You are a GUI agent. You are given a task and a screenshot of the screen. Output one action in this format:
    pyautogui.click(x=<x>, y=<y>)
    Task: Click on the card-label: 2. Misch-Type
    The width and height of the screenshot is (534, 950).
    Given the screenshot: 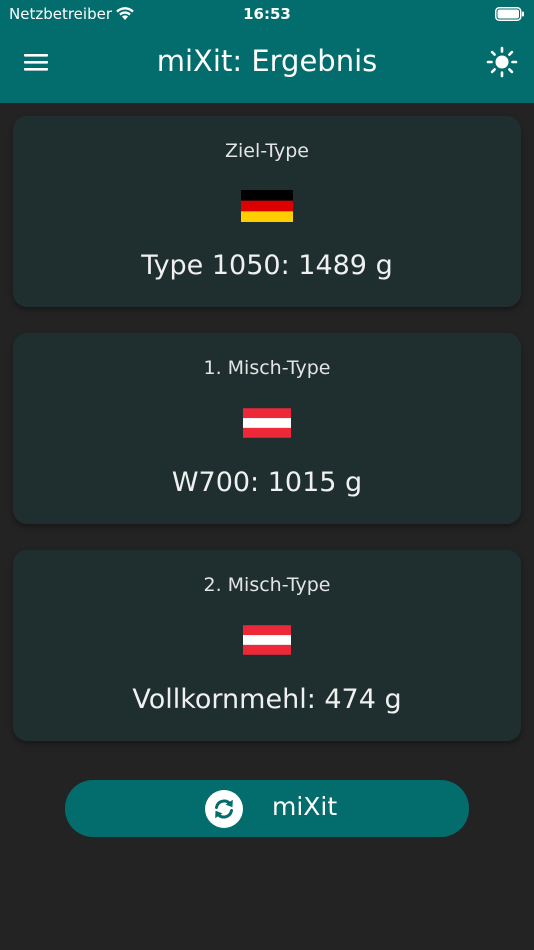 What is the action you would take?
    pyautogui.click(x=267, y=585)
    